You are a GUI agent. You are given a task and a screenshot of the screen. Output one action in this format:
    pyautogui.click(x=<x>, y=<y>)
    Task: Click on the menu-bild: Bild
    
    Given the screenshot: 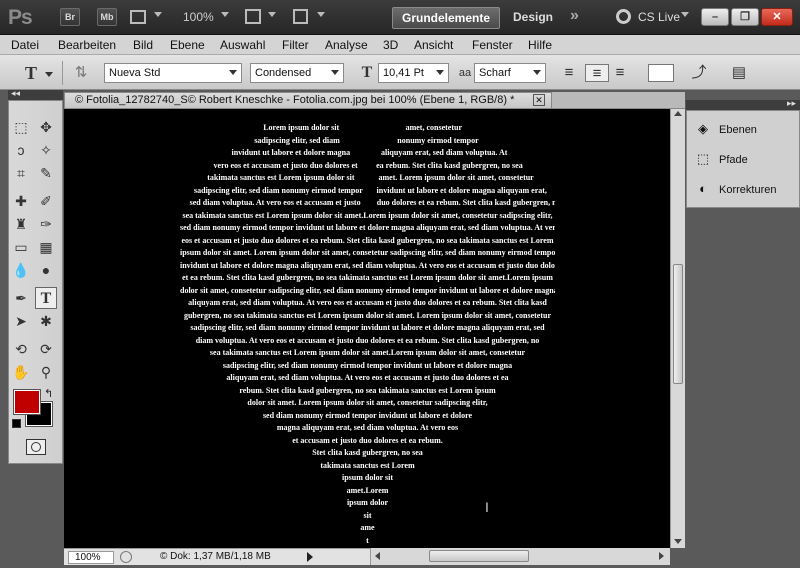 What is the action you would take?
    pyautogui.click(x=143, y=45)
    